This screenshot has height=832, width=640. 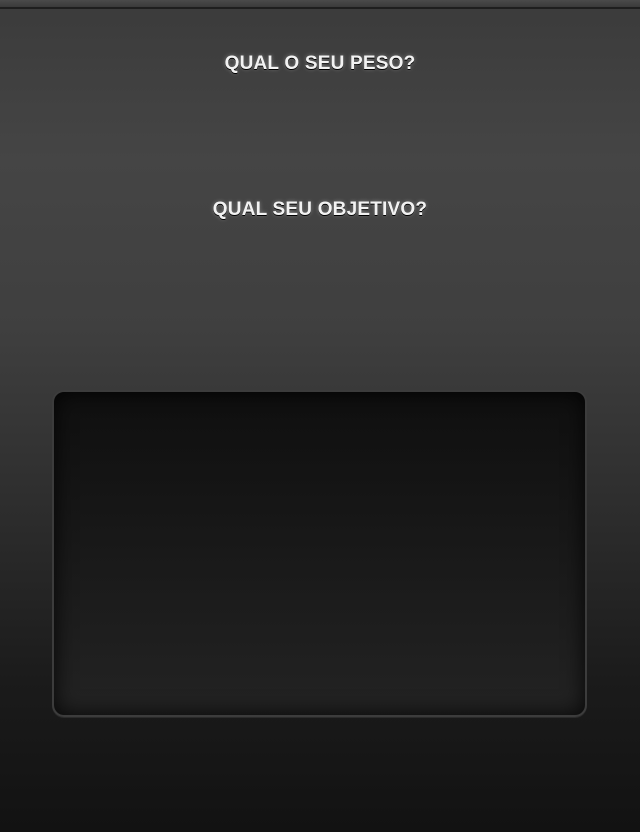 I want to click on weight-question-label: QUAL O SEU PESO?, so click(x=320, y=63).